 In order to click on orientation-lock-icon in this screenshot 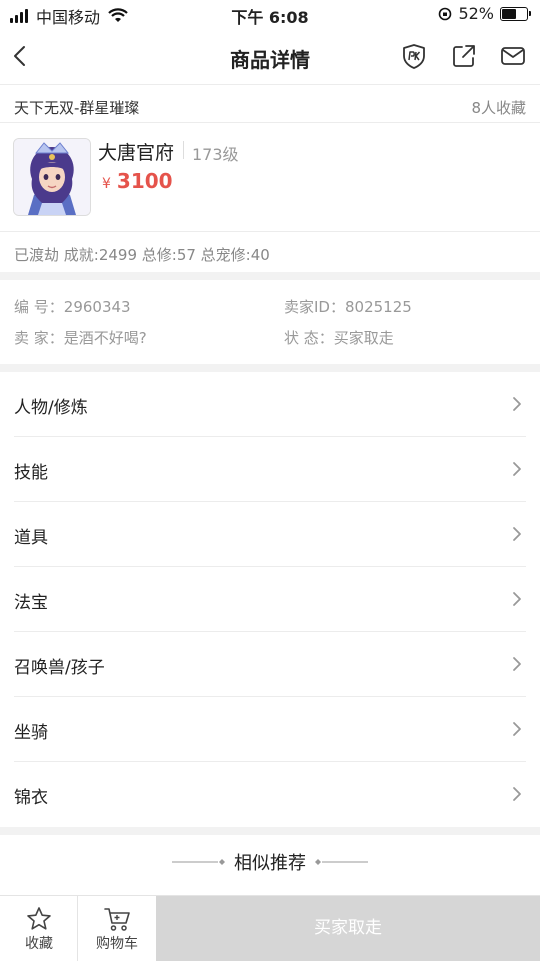, I will do `click(445, 13)`.